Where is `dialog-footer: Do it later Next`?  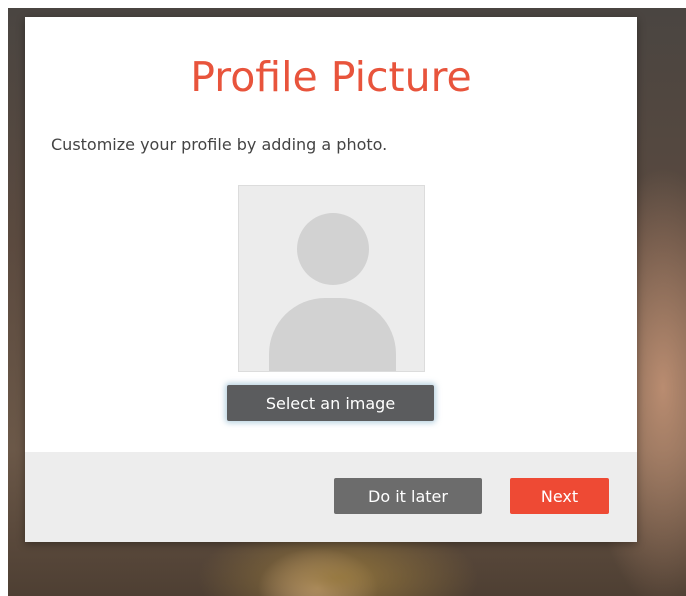
dialog-footer: Do it later Next is located at coordinates (331, 497).